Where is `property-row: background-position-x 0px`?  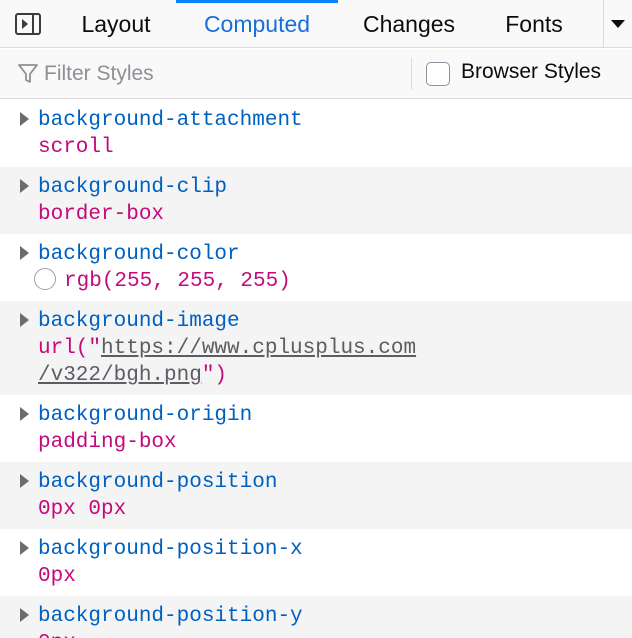
property-row: background-position-x 0px is located at coordinates (316, 562).